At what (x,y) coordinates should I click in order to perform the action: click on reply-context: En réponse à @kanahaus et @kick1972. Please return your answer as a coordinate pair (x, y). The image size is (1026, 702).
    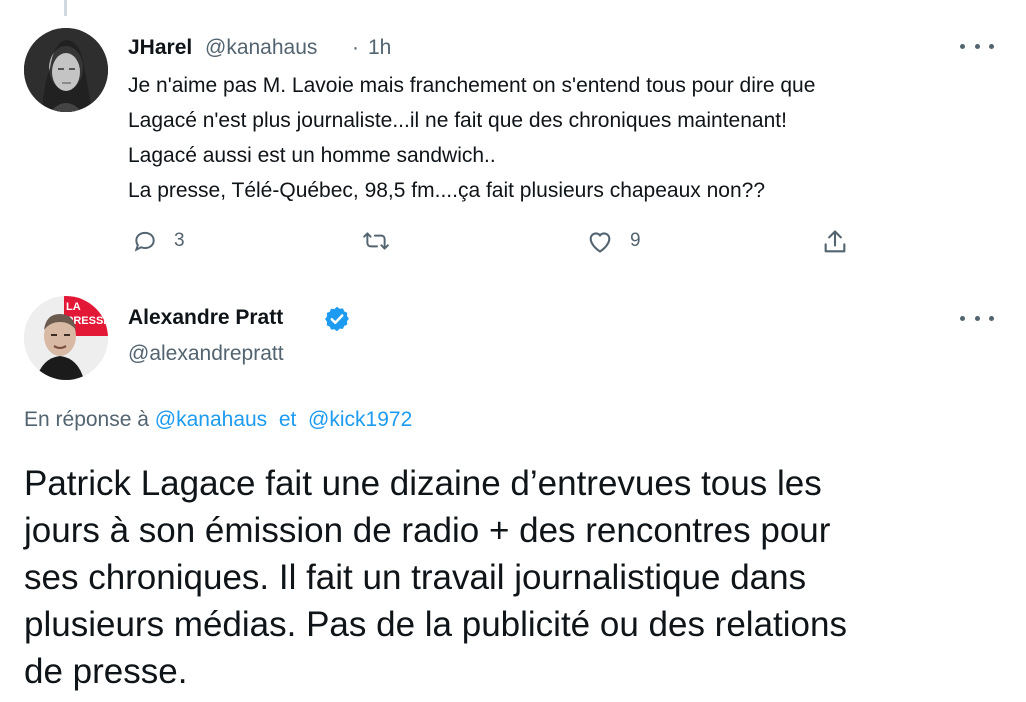
    Looking at the image, I should click on (218, 420).